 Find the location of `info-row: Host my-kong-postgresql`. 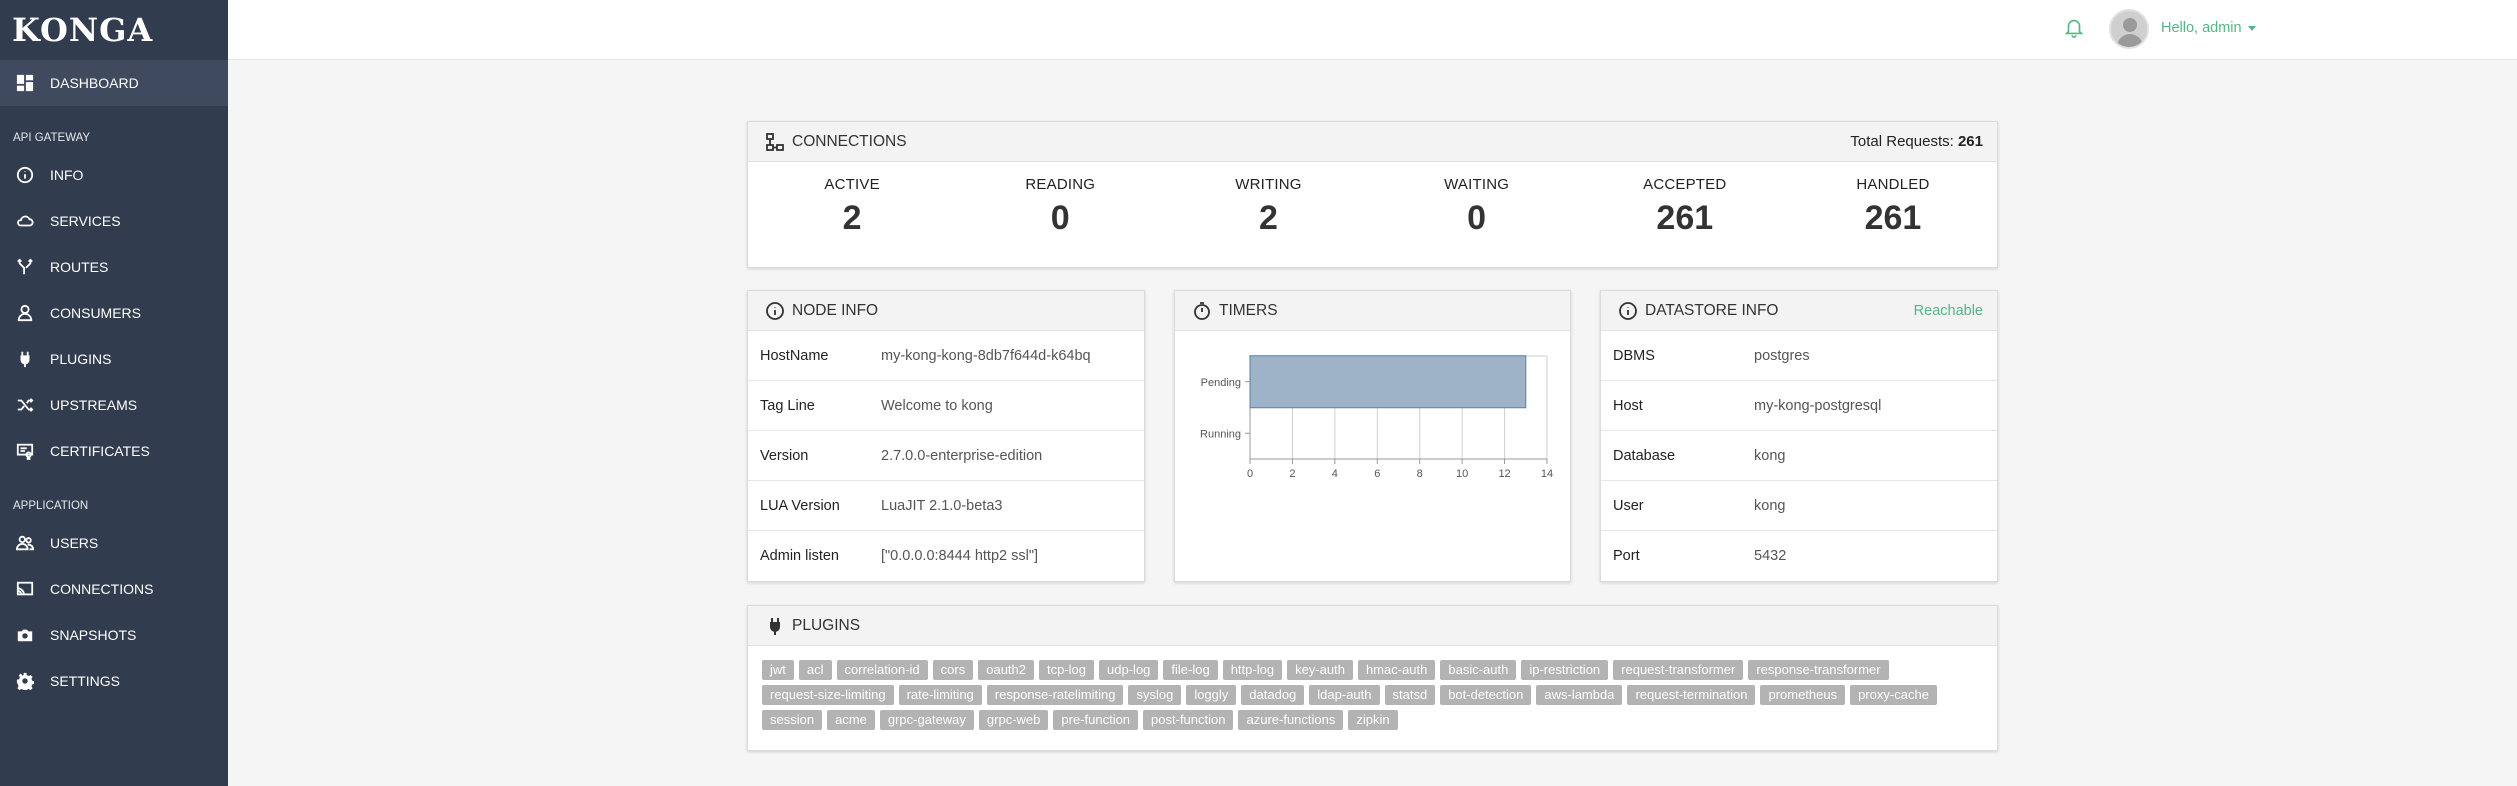

info-row: Host my-kong-postgresql is located at coordinates (1799, 406).